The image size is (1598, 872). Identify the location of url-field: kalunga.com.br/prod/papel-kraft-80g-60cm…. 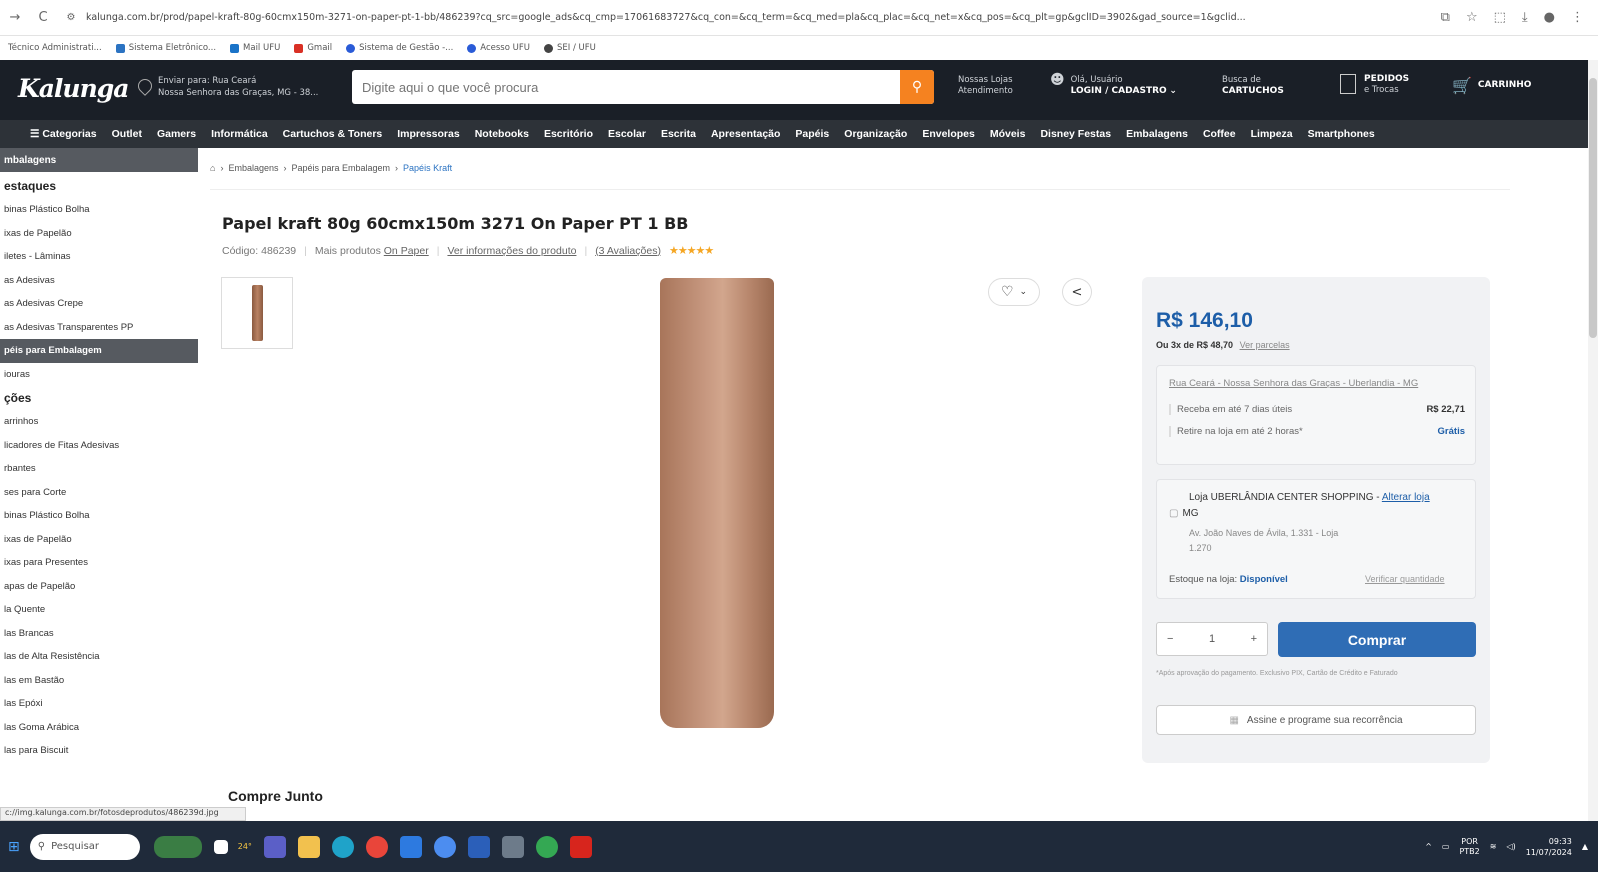
(763, 17).